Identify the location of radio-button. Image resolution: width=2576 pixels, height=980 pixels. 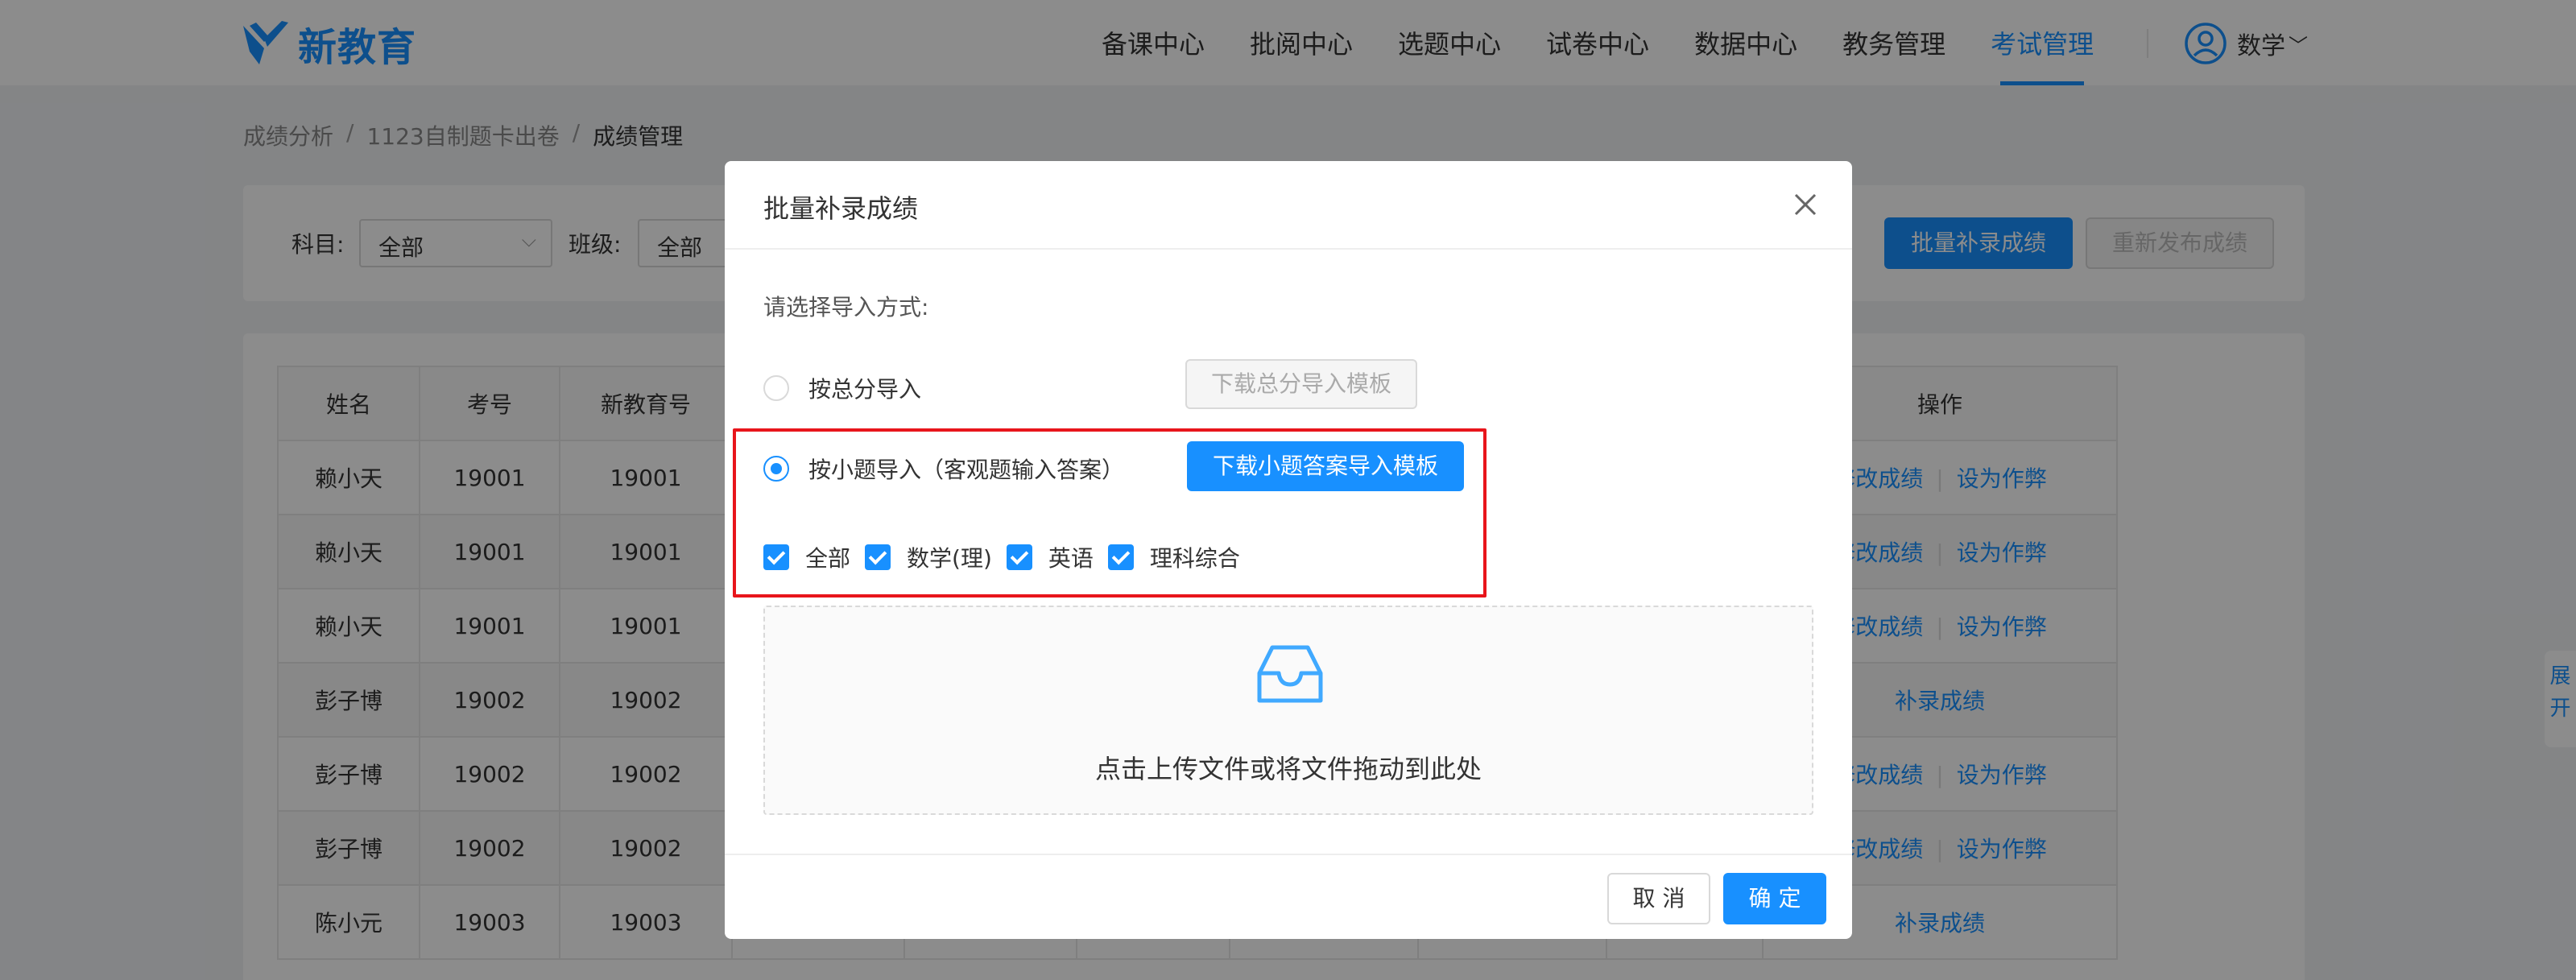
(776, 388).